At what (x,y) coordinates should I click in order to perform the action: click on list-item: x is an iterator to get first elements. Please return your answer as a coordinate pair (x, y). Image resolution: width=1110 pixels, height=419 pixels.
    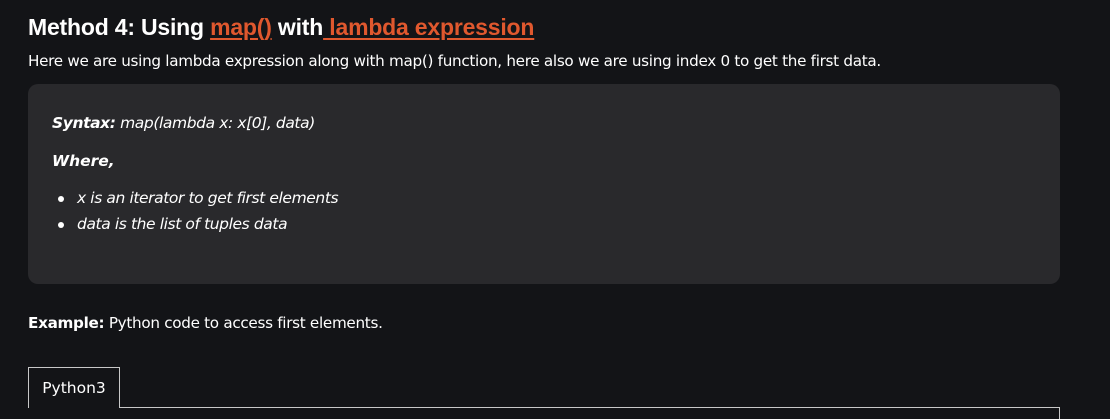
    Looking at the image, I should click on (195, 199).